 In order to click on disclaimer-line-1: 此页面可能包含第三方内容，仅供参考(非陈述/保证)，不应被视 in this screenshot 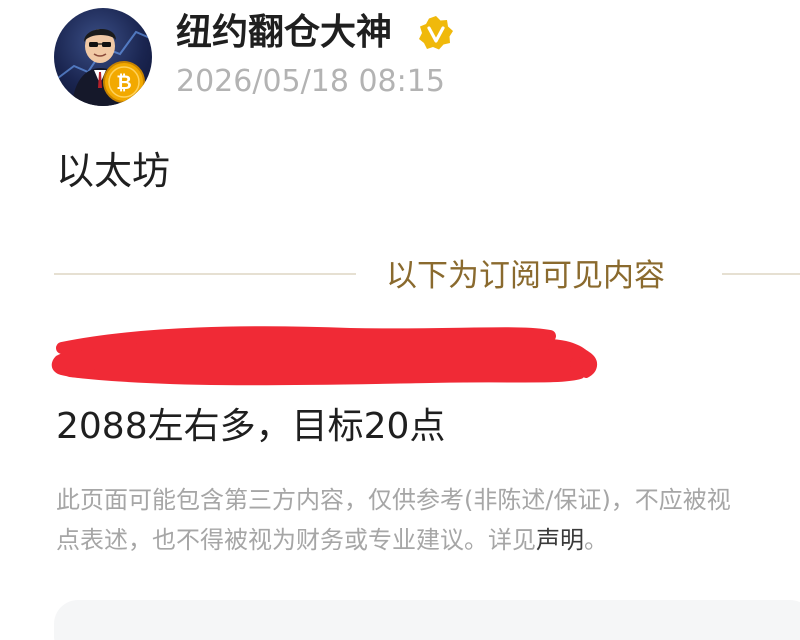, I will do `click(393, 500)`.